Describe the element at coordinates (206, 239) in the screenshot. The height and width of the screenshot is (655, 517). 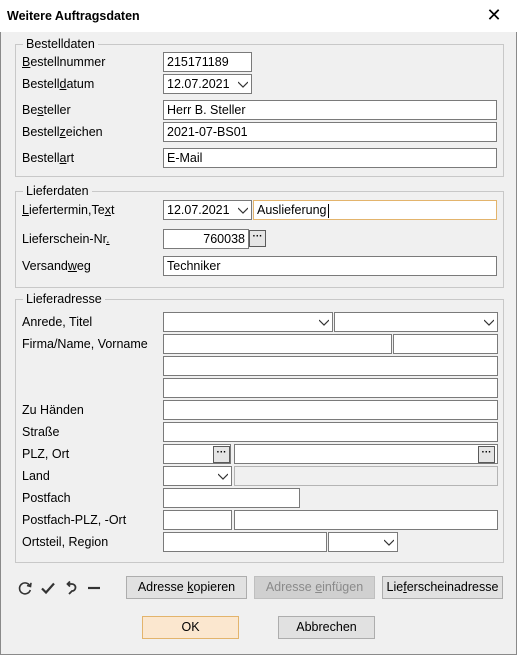
I see `lieferschein-nr-input: 760038` at that location.